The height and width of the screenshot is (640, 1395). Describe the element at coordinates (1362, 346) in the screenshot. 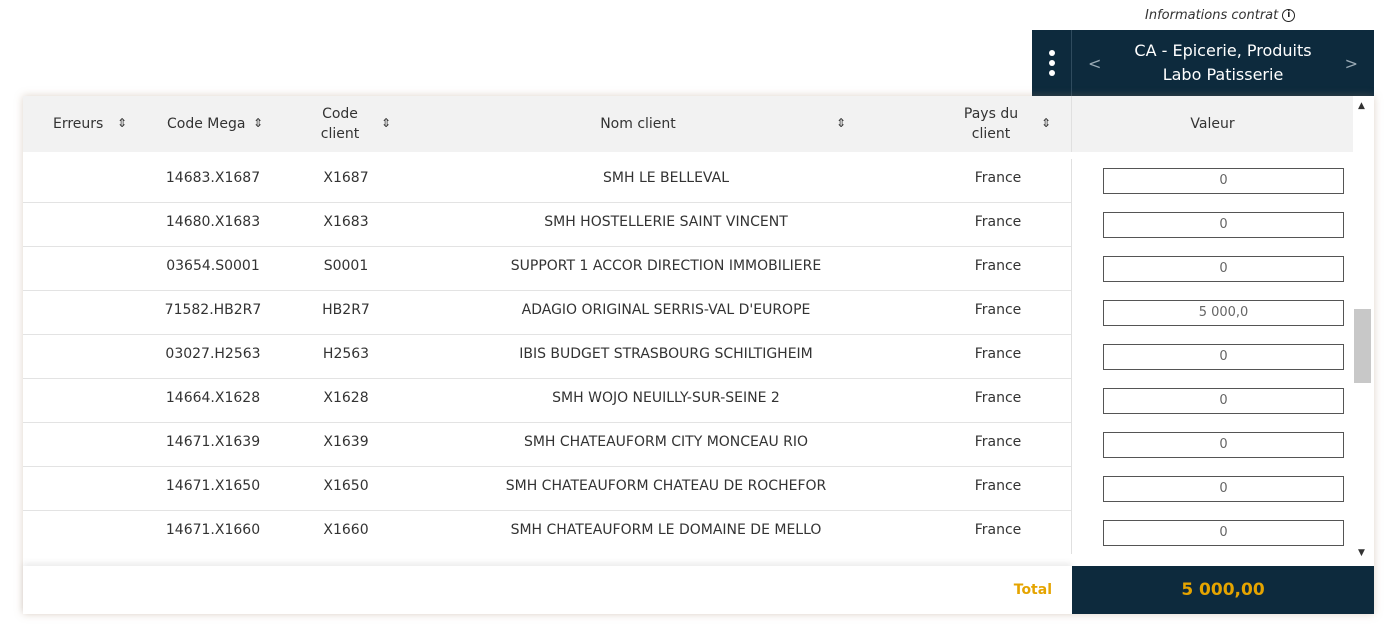

I see `scrollbar-thumb` at that location.